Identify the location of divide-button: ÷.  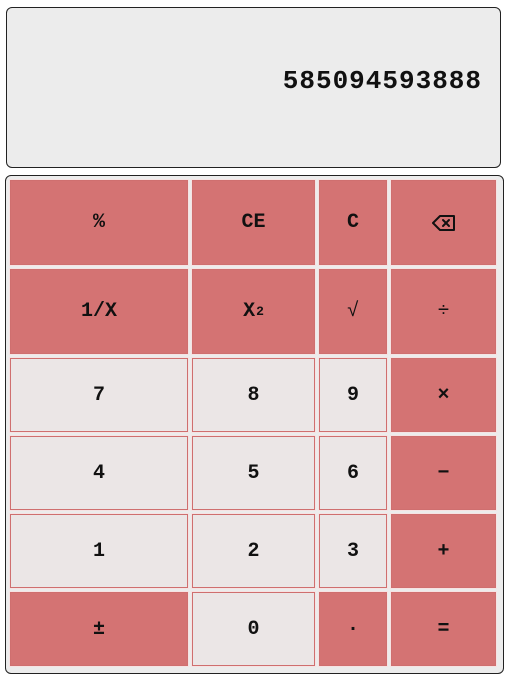
(443, 311).